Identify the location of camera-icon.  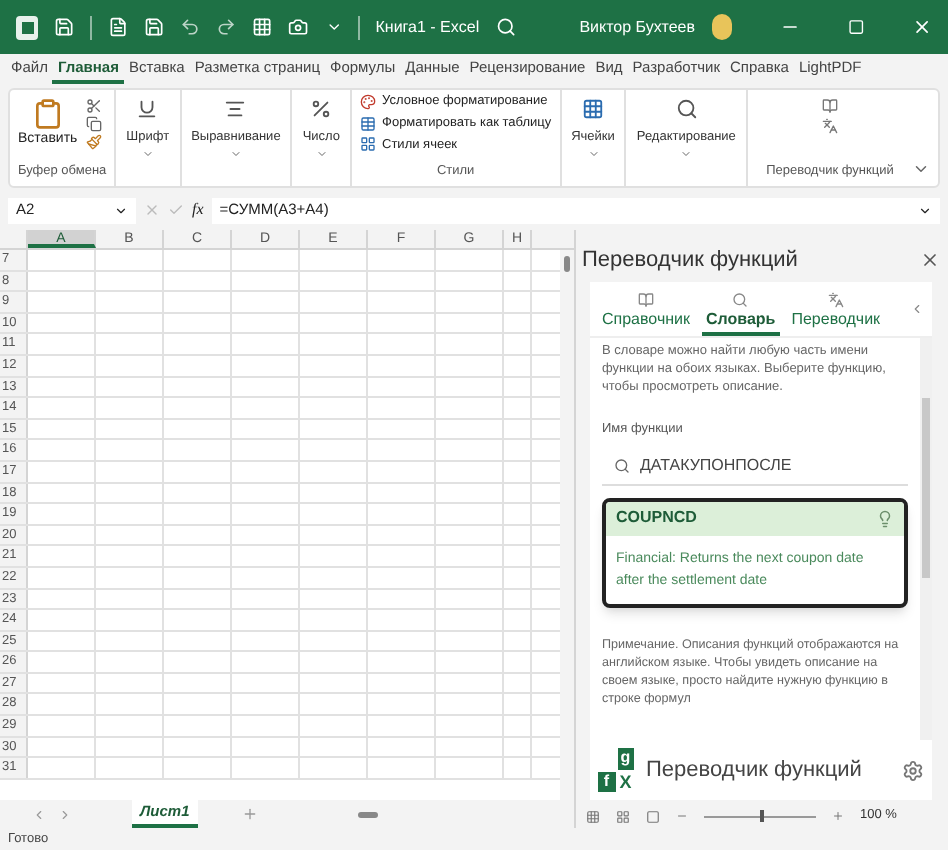
(299, 27).